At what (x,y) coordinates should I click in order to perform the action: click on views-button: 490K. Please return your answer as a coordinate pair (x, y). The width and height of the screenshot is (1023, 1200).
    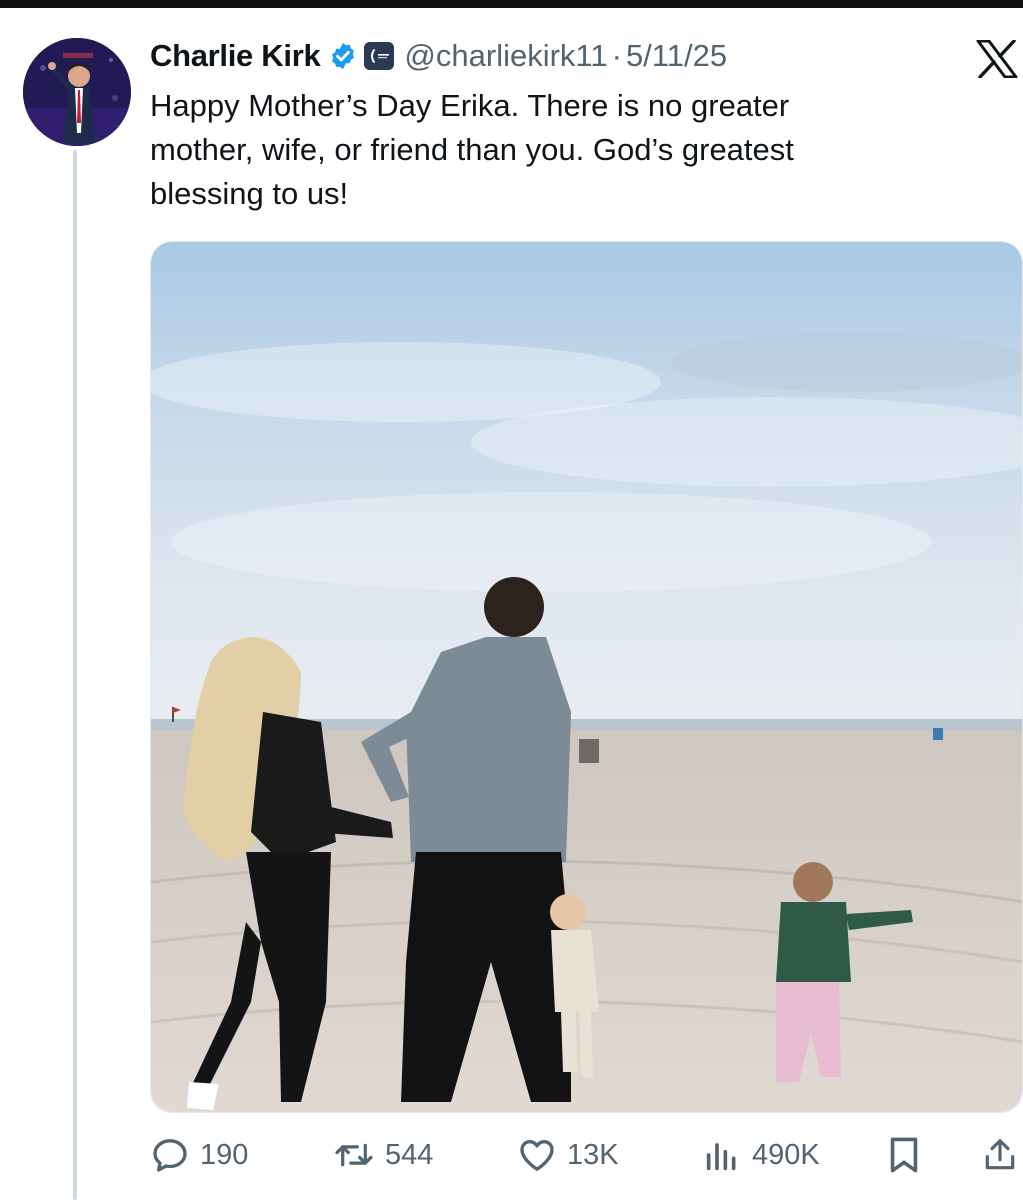
    Looking at the image, I should click on (761, 1155).